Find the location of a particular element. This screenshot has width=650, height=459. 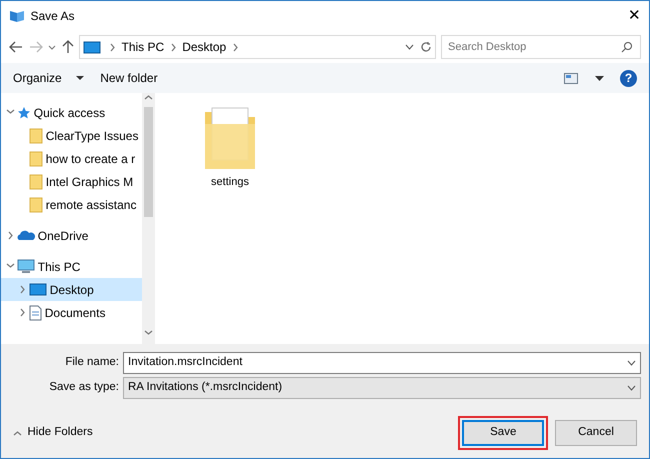

field-label: File name: is located at coordinates (92, 362).